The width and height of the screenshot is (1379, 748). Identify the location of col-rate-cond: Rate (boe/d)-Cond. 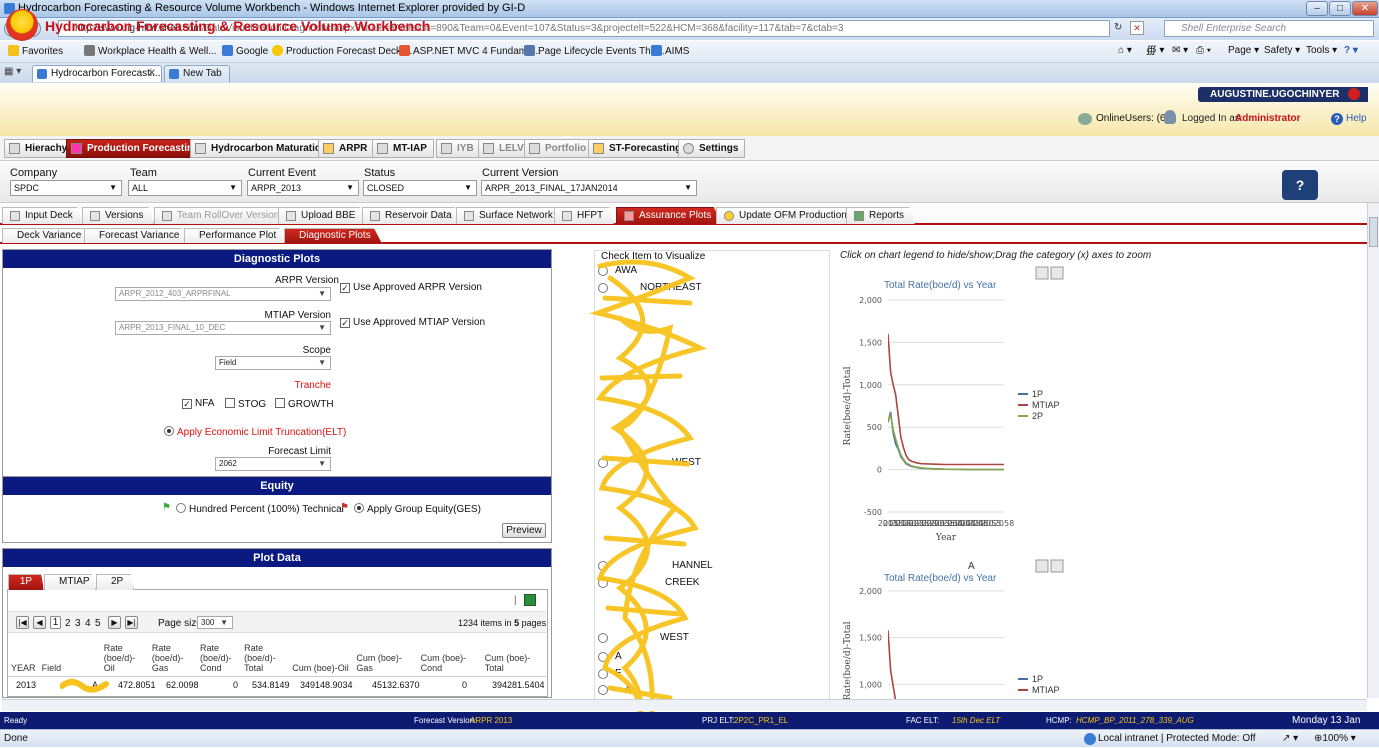
(219, 656).